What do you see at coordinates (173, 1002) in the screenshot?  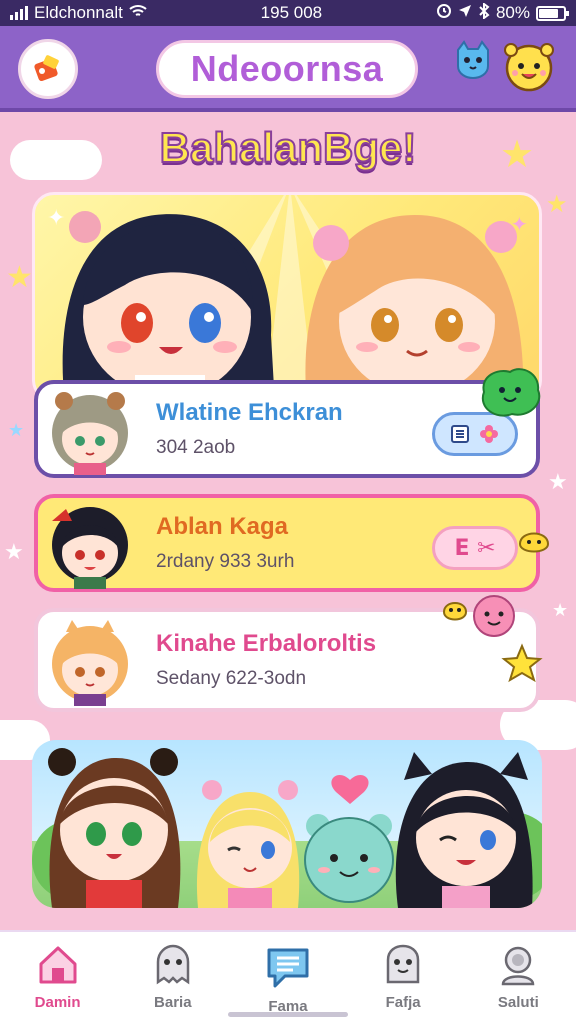 I see `nav-label: Baria` at bounding box center [173, 1002].